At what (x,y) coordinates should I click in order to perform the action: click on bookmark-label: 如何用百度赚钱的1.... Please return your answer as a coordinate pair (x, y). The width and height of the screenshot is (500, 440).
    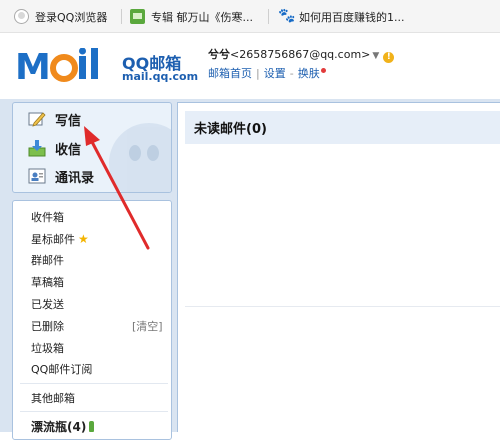
    Looking at the image, I should click on (352, 17).